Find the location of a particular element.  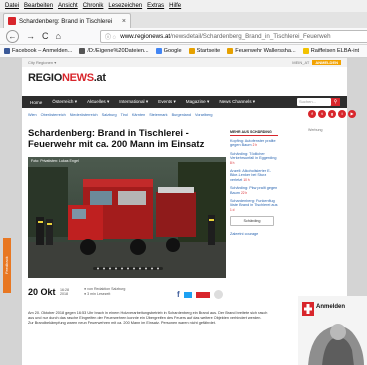

subnav-item: Steiermark is located at coordinates (158, 115).